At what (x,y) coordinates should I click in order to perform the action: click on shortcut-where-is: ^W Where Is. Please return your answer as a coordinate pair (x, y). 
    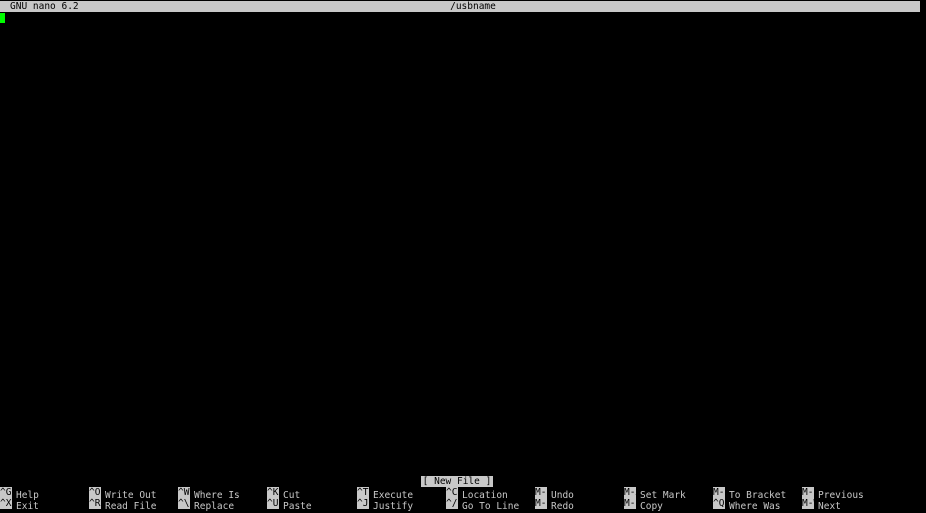
    Looking at the image, I should click on (209, 494).